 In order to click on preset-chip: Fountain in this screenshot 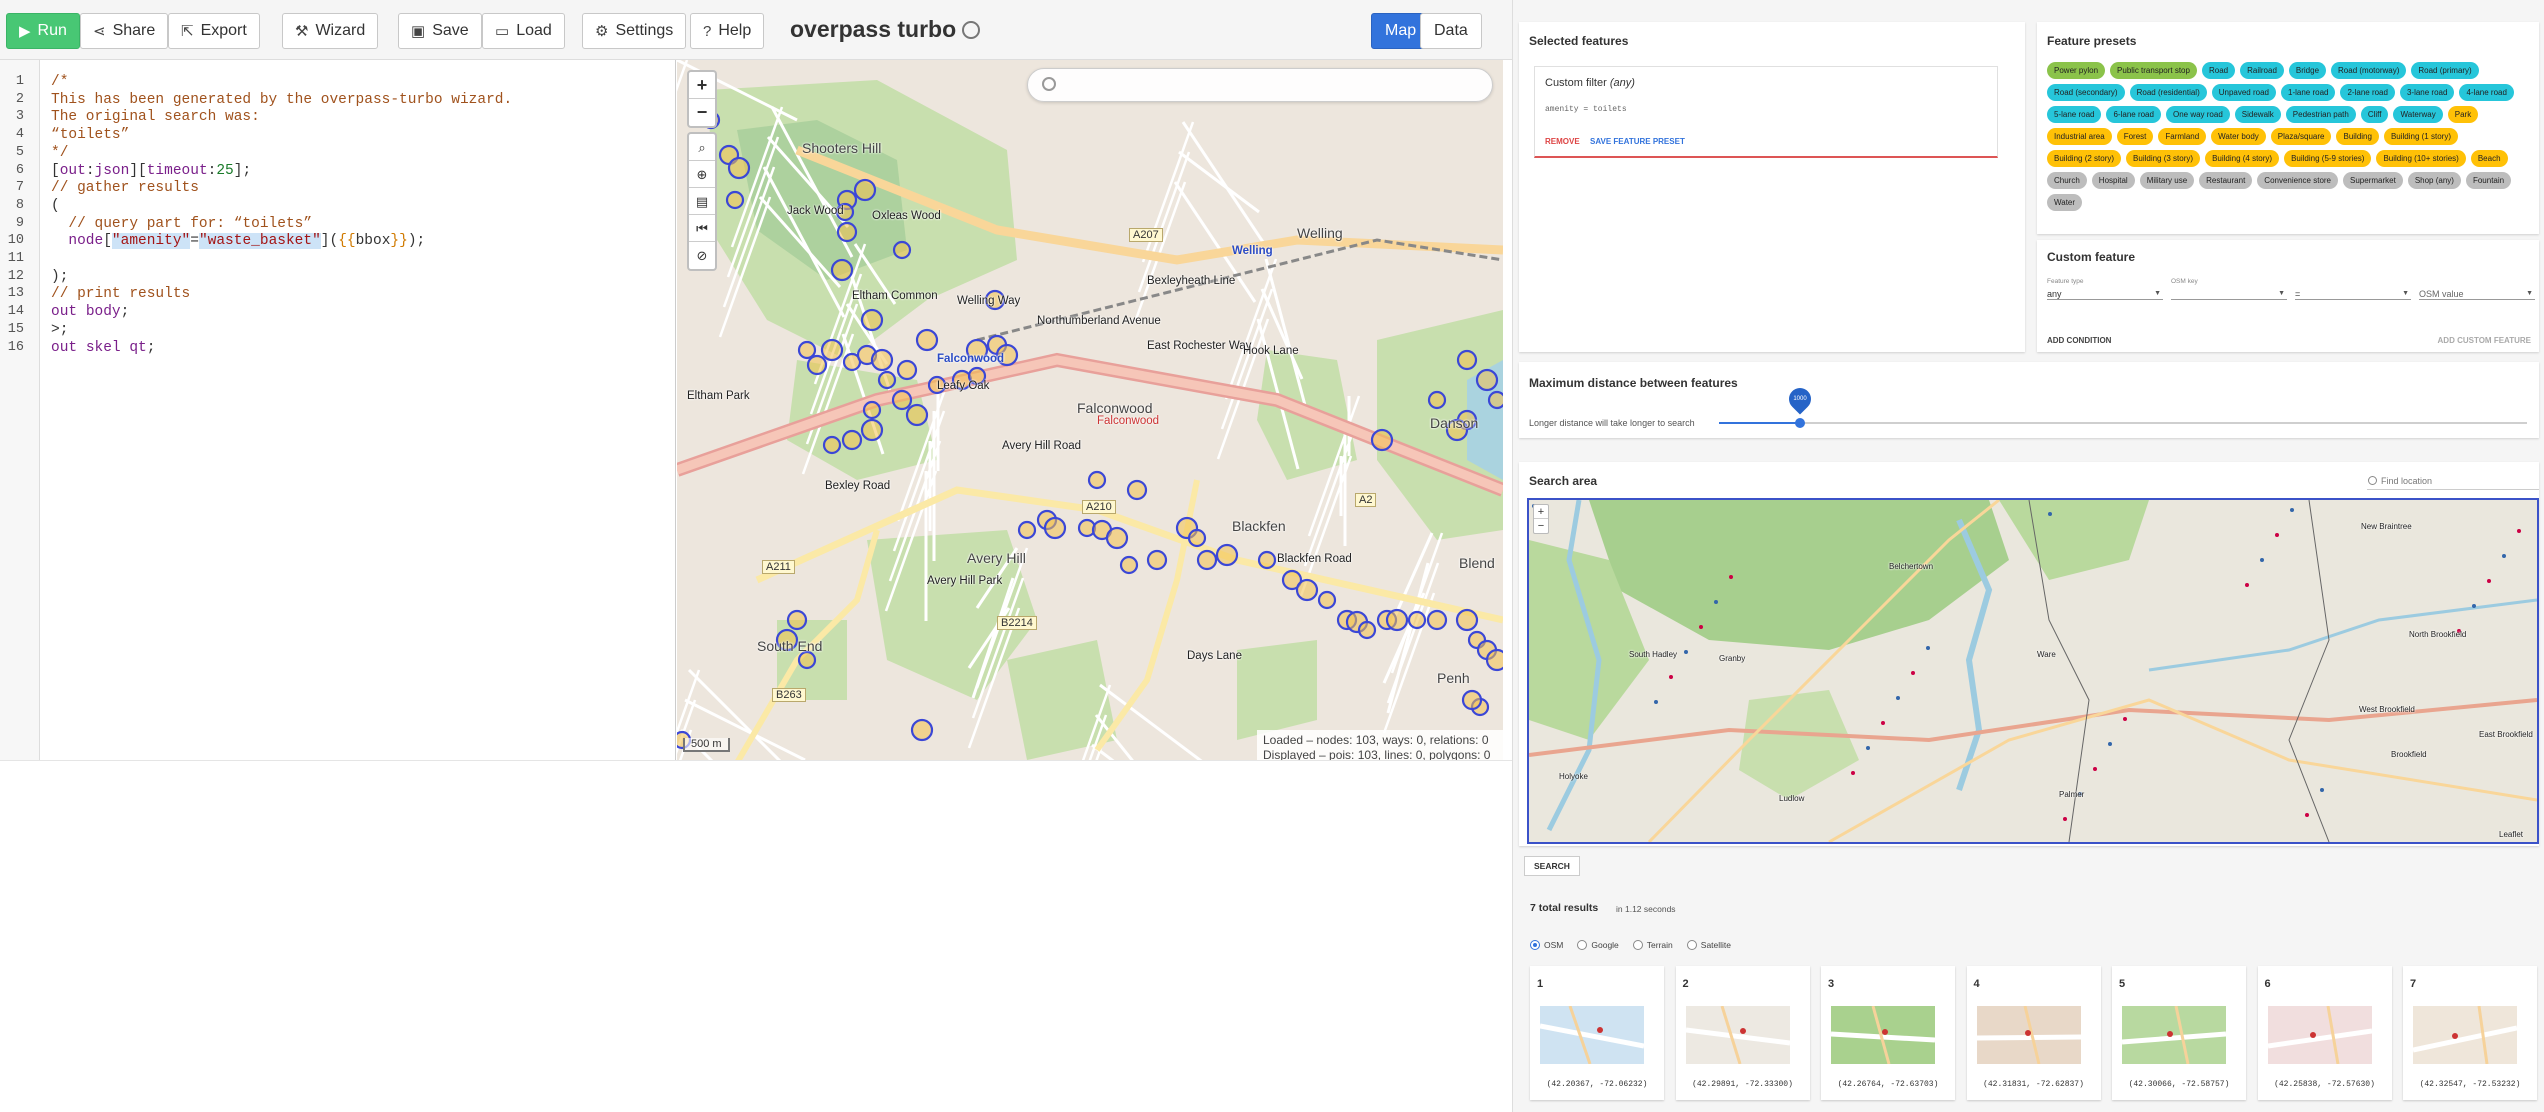, I will do `click(2488, 180)`.